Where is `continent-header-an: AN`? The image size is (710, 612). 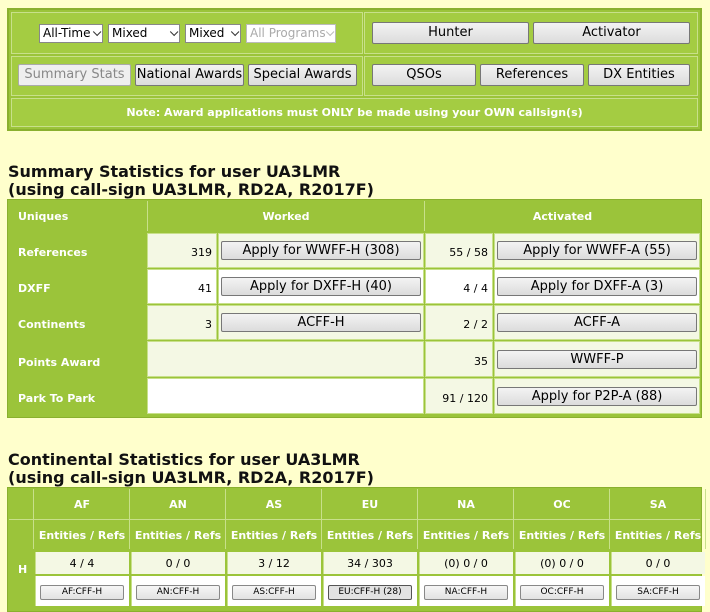
continent-header-an: AN is located at coordinates (178, 504).